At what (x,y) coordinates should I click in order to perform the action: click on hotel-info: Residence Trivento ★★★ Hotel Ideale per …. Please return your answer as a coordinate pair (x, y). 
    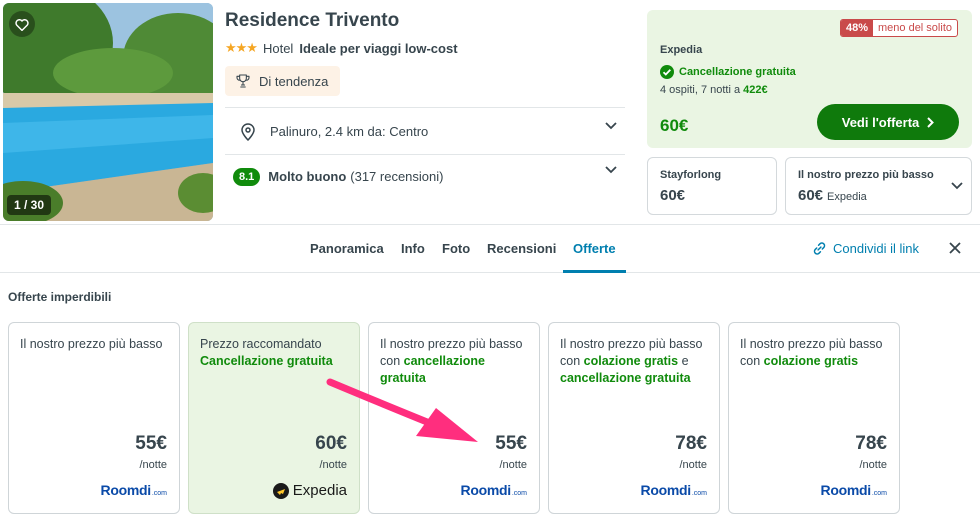
    Looking at the image, I should click on (425, 52).